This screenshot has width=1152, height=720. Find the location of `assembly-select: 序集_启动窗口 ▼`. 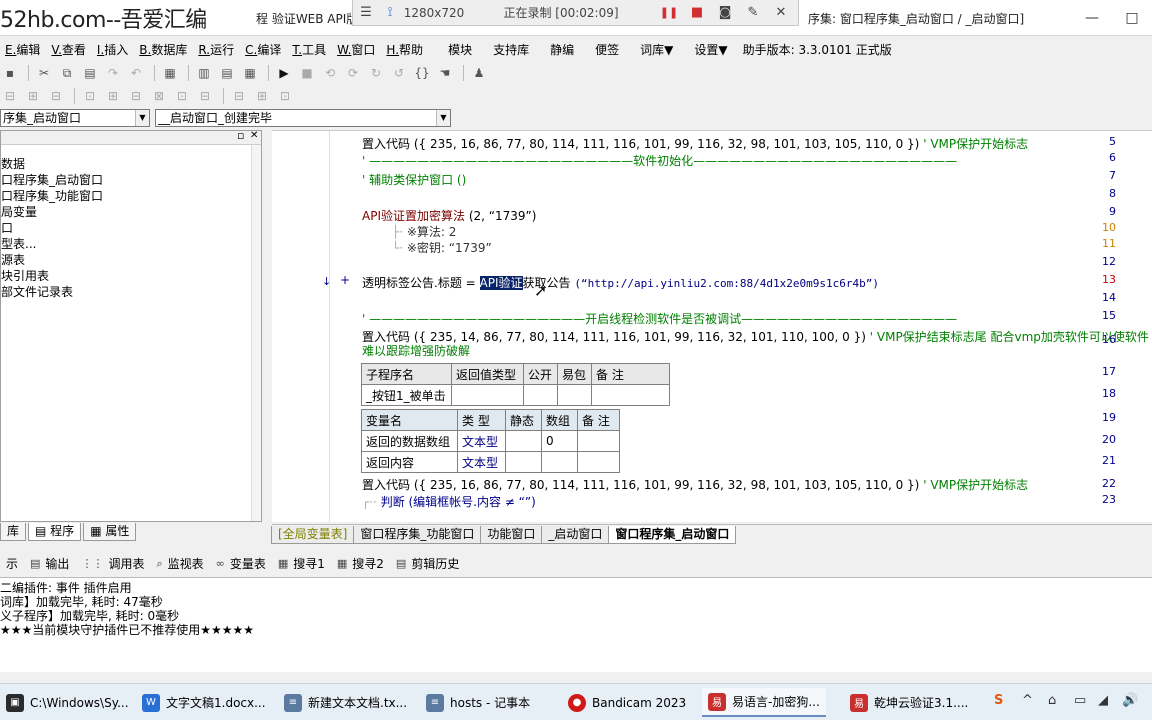

assembly-select: 序集_启动窗口 ▼ is located at coordinates (75, 118).